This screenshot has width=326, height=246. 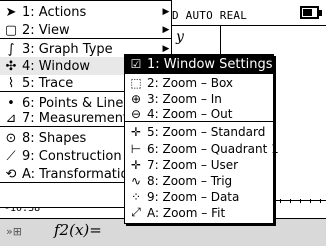 What do you see at coordinates (206, 131) in the screenshot?
I see `submenu-item-label: 5: Zoom – Standard` at bounding box center [206, 131].